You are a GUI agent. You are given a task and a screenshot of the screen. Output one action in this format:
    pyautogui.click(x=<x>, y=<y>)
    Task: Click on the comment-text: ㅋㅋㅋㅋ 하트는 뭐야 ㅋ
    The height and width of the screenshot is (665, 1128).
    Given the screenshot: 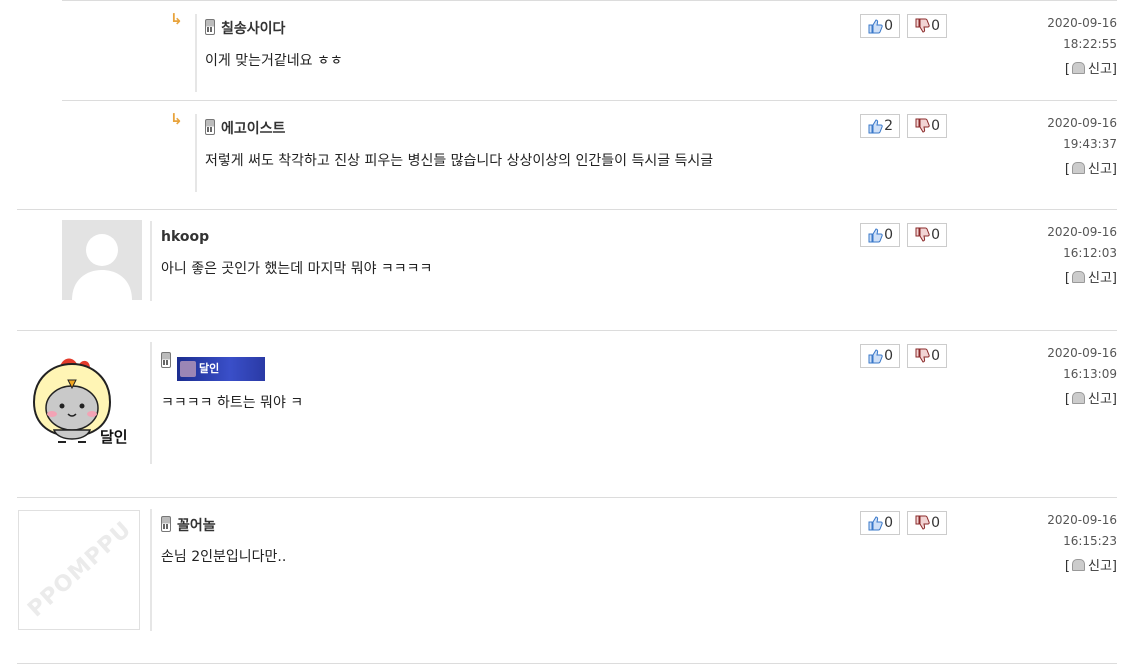 What is the action you would take?
    pyautogui.click(x=232, y=403)
    